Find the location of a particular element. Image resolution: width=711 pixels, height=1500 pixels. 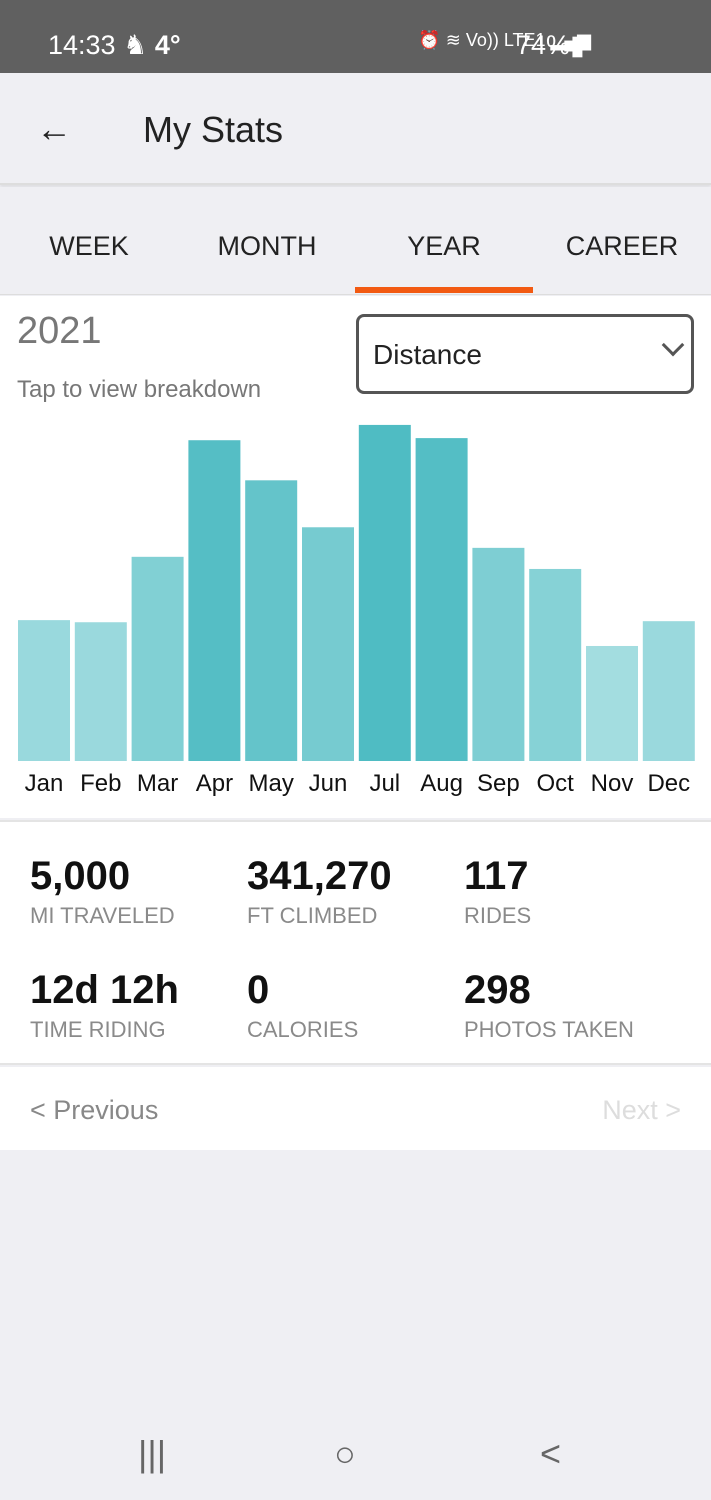

system-nav-bar: ||| ○ < is located at coordinates (355, 1452).